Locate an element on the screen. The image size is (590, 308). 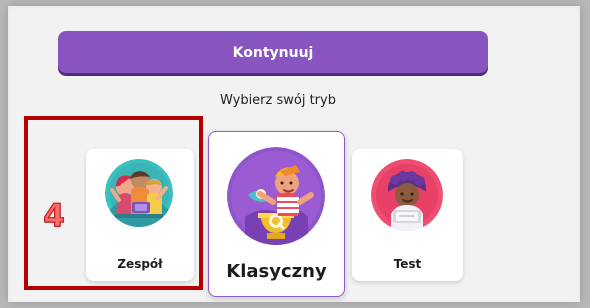
mode-prompt: Wybierz swój tryb is located at coordinates (278, 100).